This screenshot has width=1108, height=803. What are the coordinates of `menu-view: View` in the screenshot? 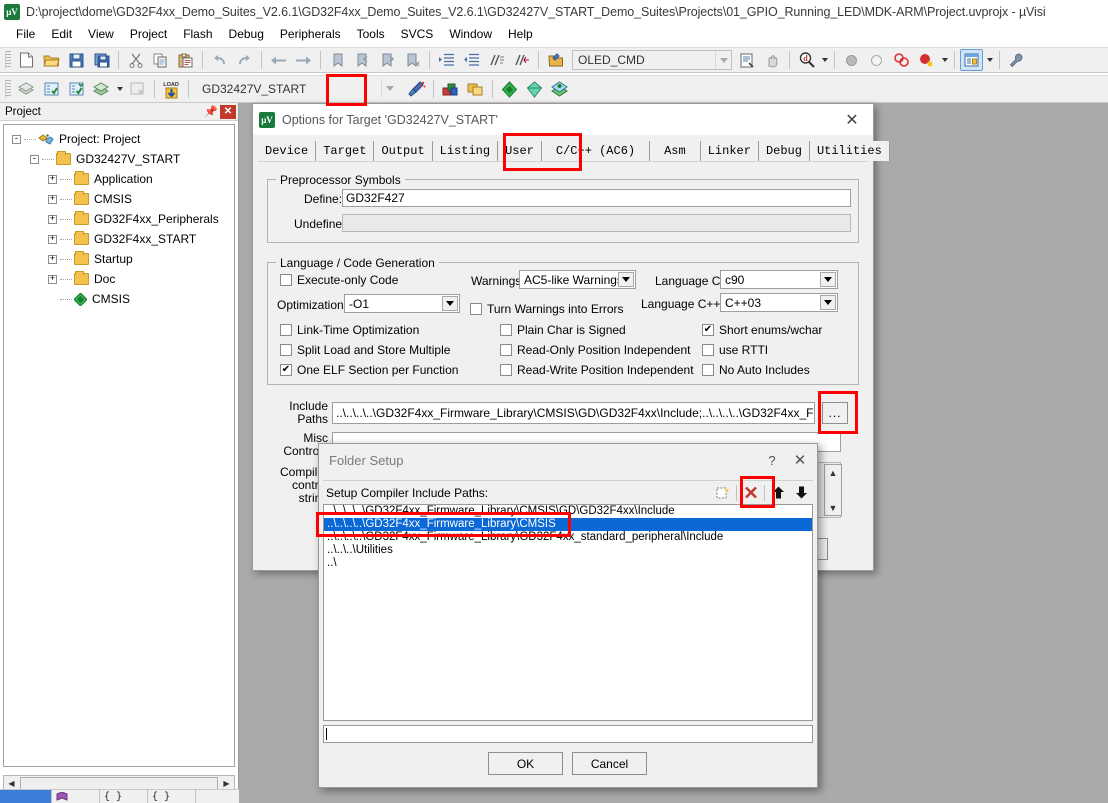 It's located at (101, 34).